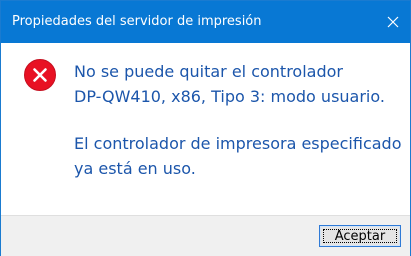 This screenshot has height=256, width=411. I want to click on accept-button: Aceptar, so click(360, 236).